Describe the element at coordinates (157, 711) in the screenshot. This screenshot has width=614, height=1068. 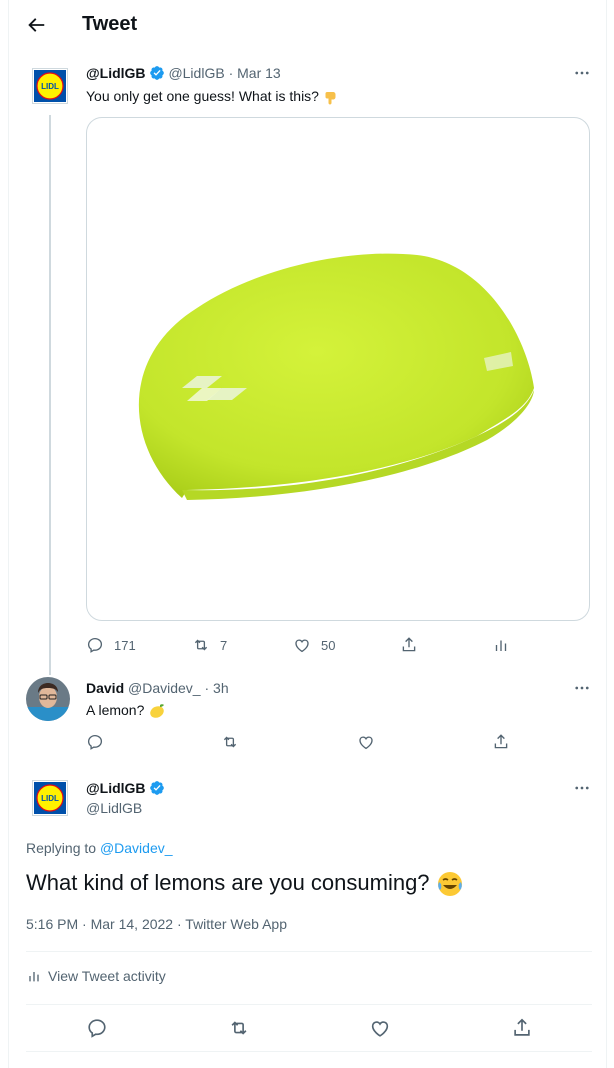
I see `lemon-emoji` at that location.